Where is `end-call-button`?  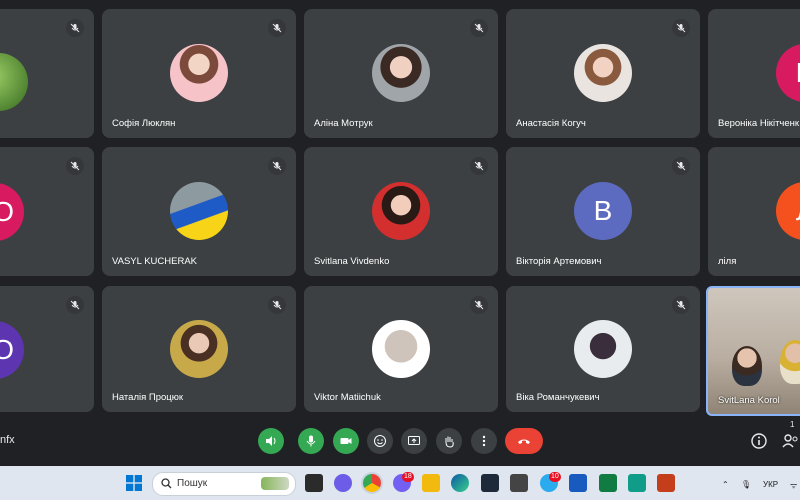 end-call-button is located at coordinates (524, 441).